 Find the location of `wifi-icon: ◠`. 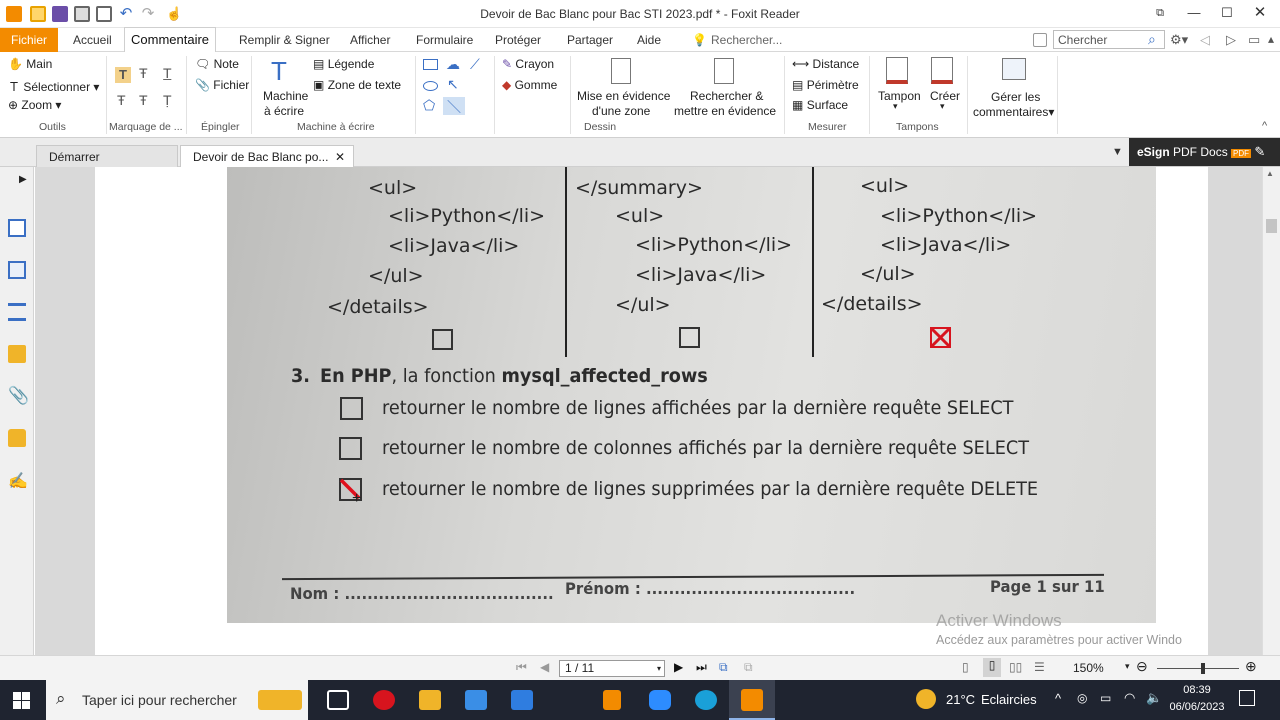

wifi-icon: ◠ is located at coordinates (1129, 698).